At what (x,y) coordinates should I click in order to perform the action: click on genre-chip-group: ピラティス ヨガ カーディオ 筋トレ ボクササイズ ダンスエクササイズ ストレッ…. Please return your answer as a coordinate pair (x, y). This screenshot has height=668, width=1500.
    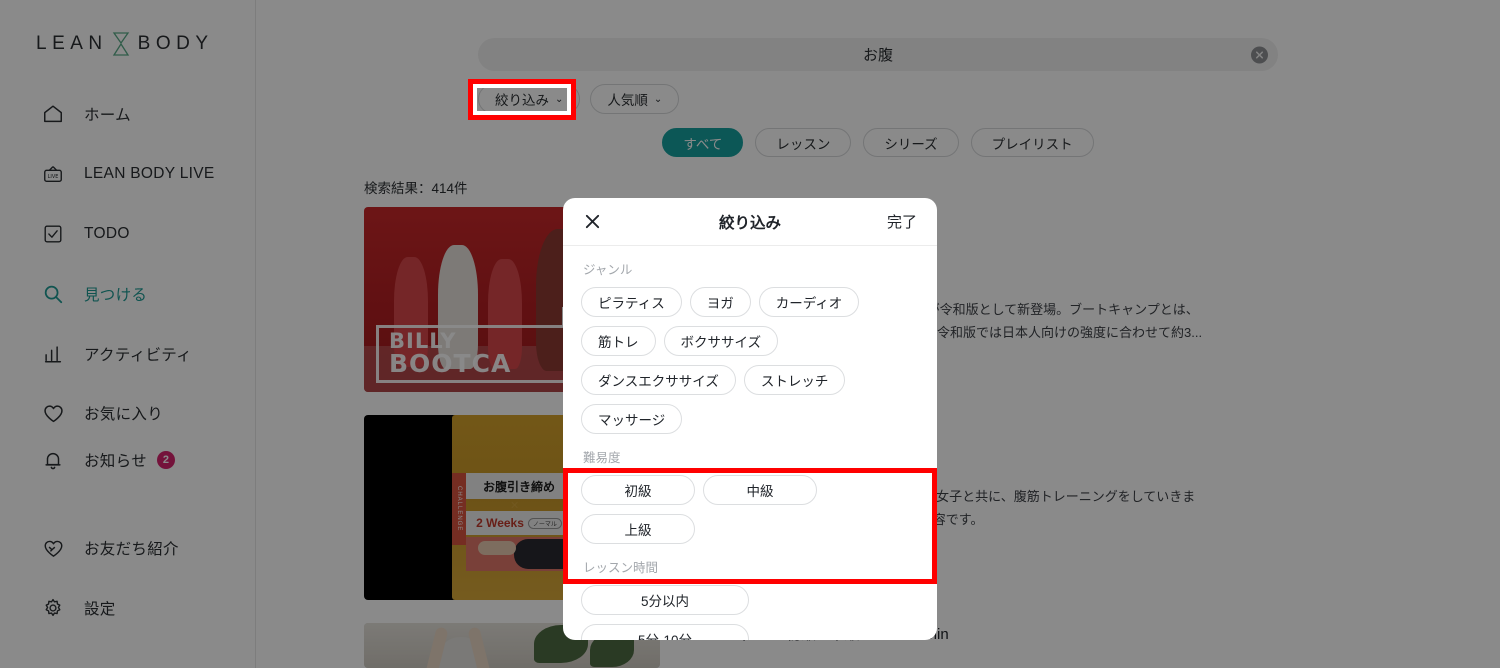
    Looking at the image, I should click on (750, 360).